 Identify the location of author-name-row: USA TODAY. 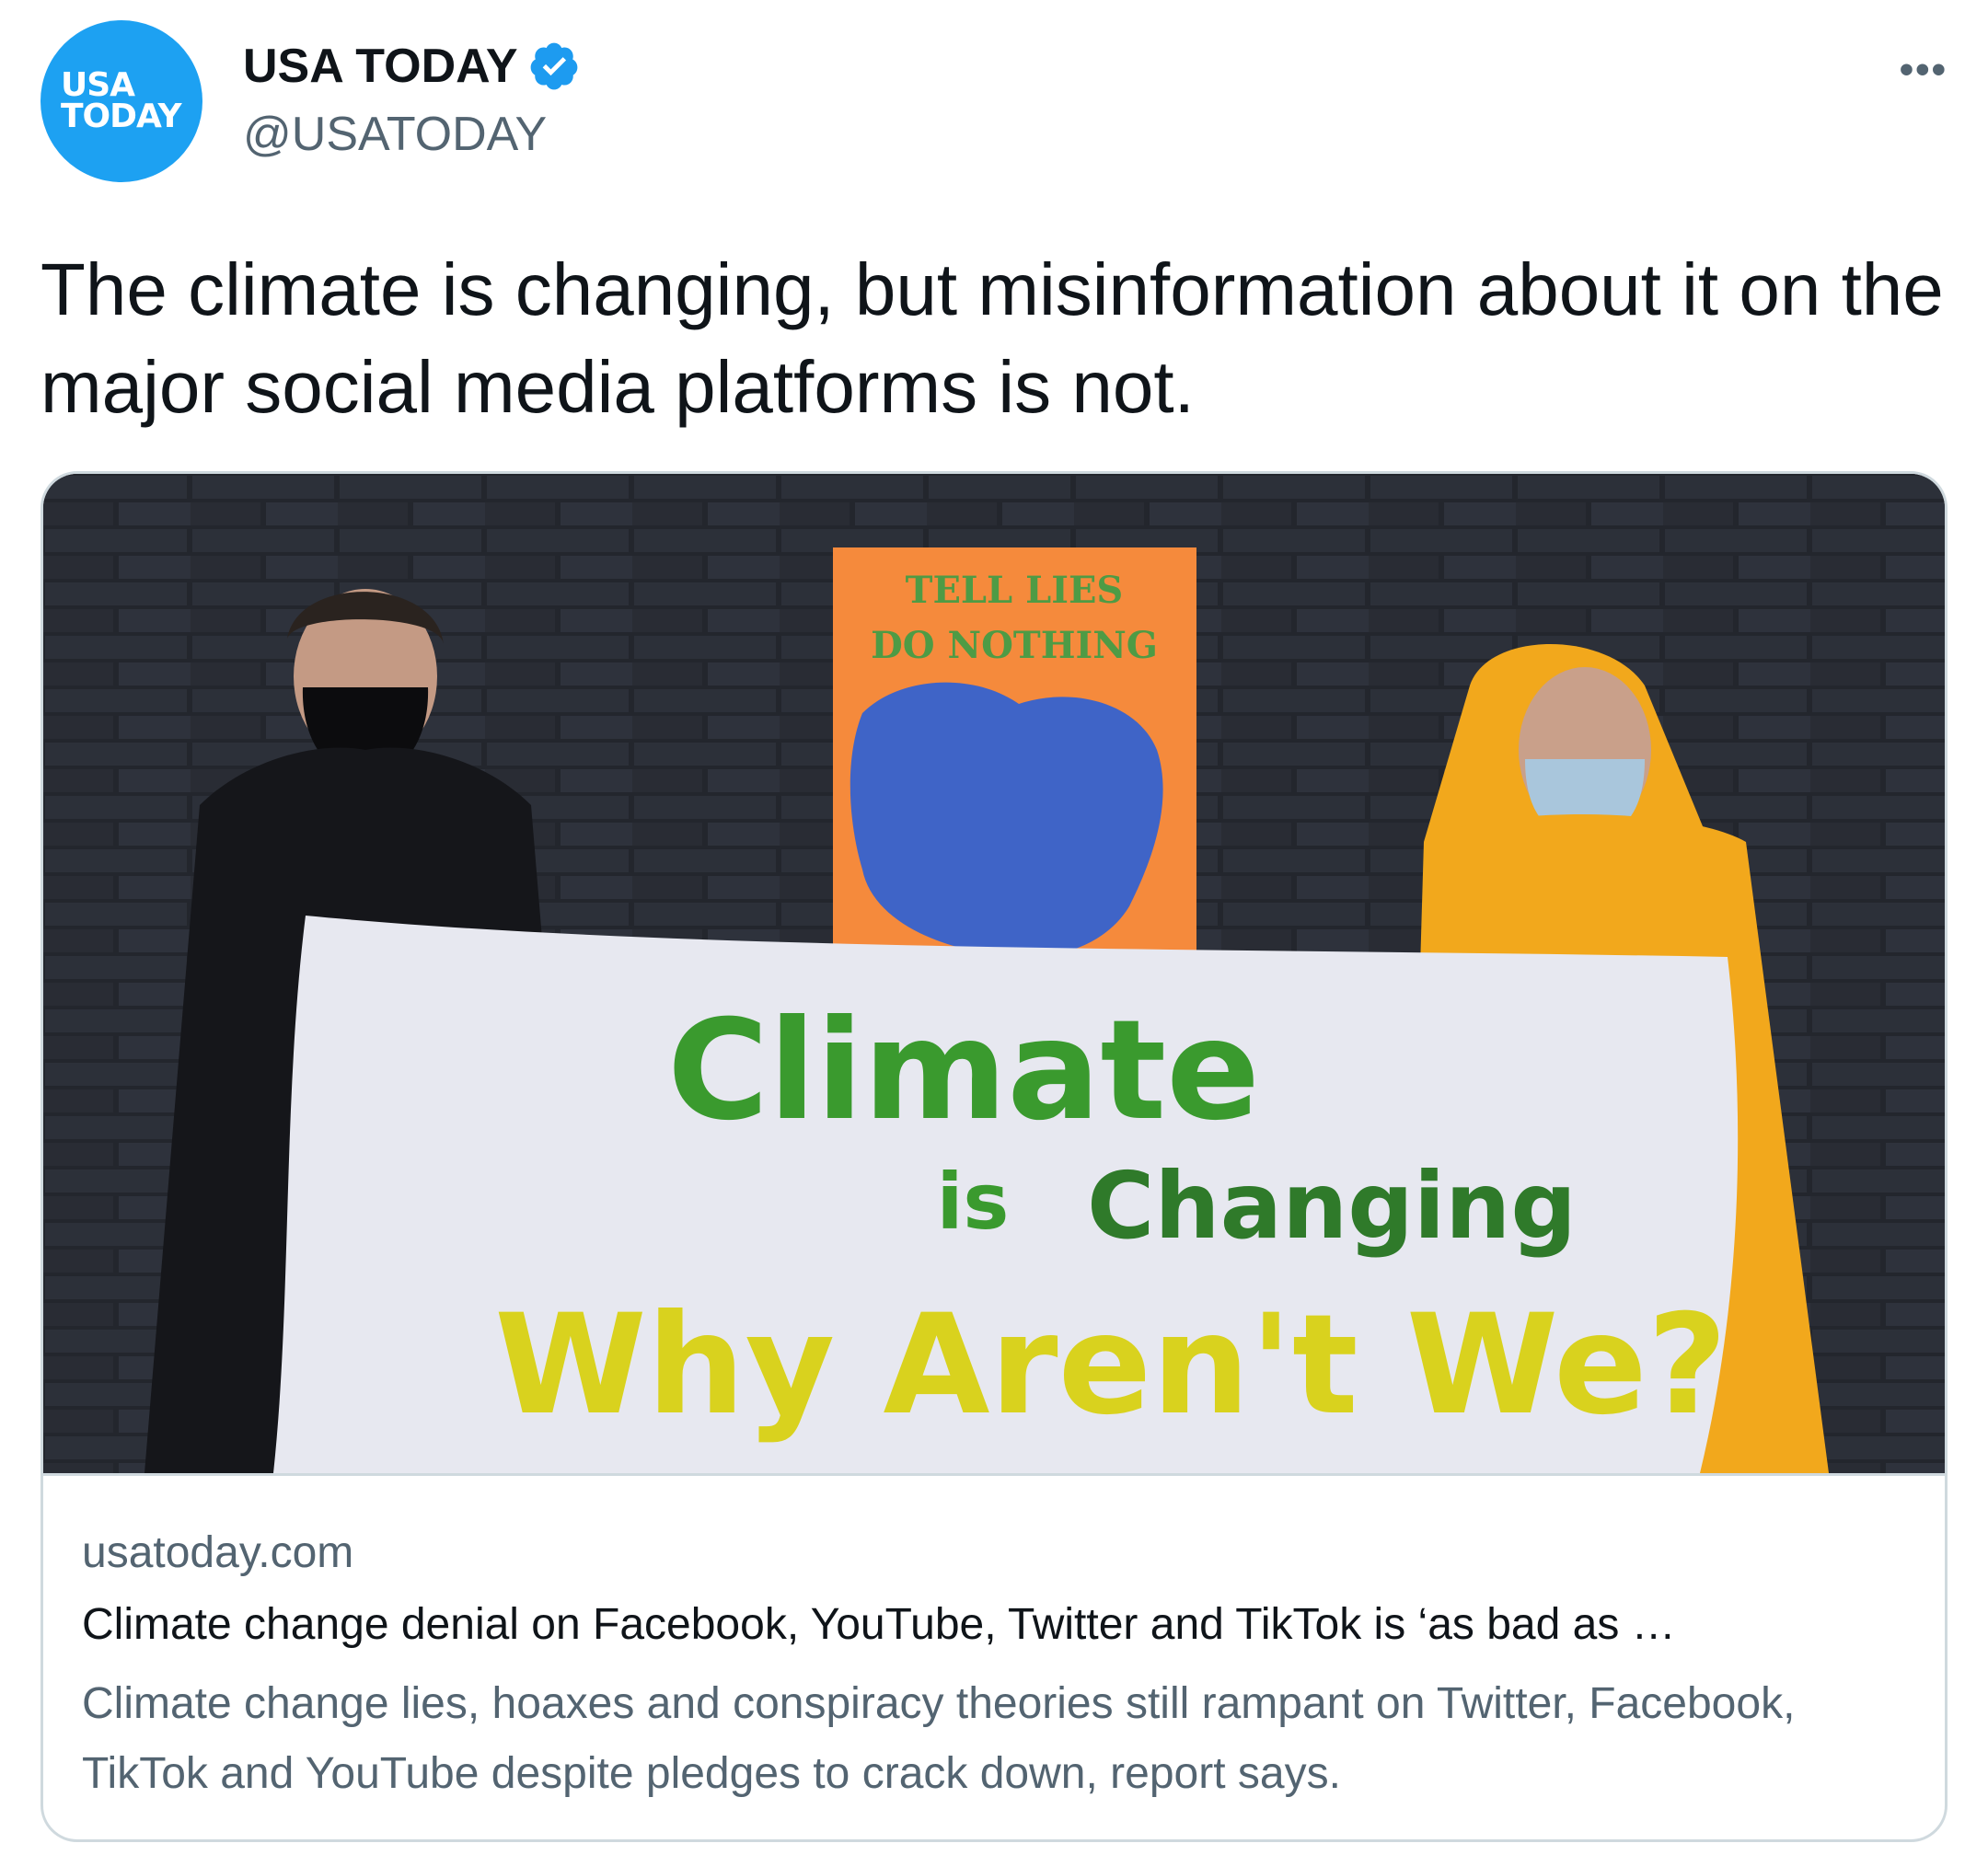
(412, 66).